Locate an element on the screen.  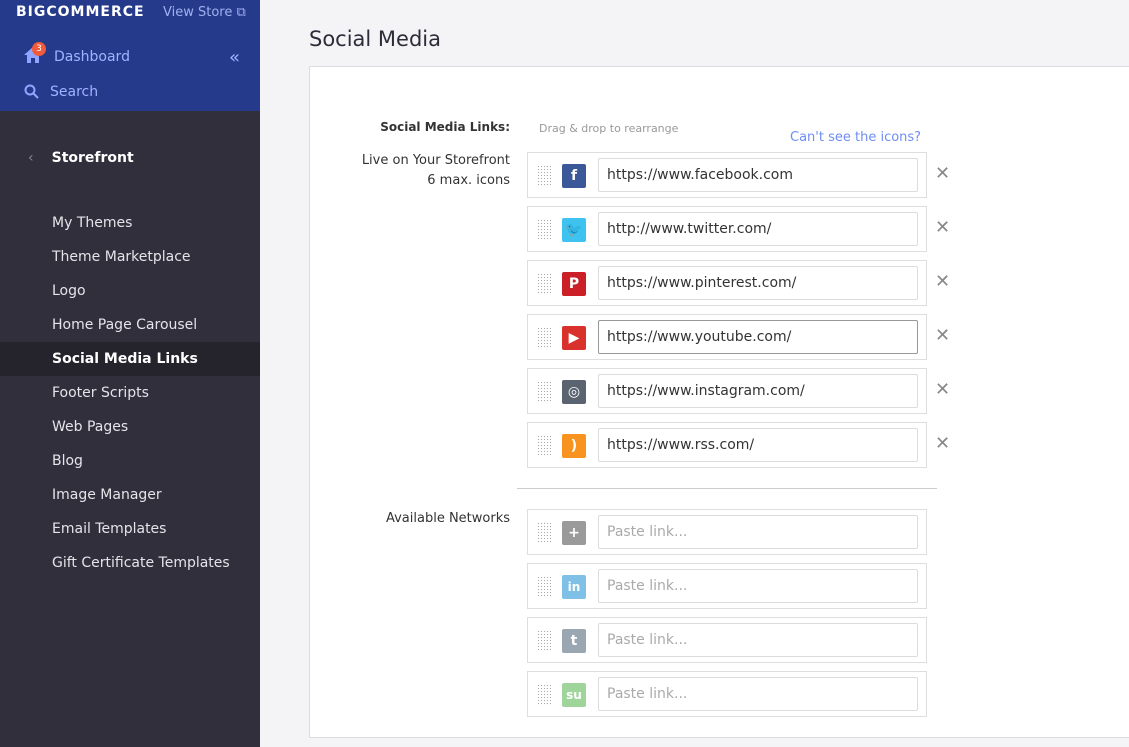
chevron-left-icon: ‹ is located at coordinates (31, 158).